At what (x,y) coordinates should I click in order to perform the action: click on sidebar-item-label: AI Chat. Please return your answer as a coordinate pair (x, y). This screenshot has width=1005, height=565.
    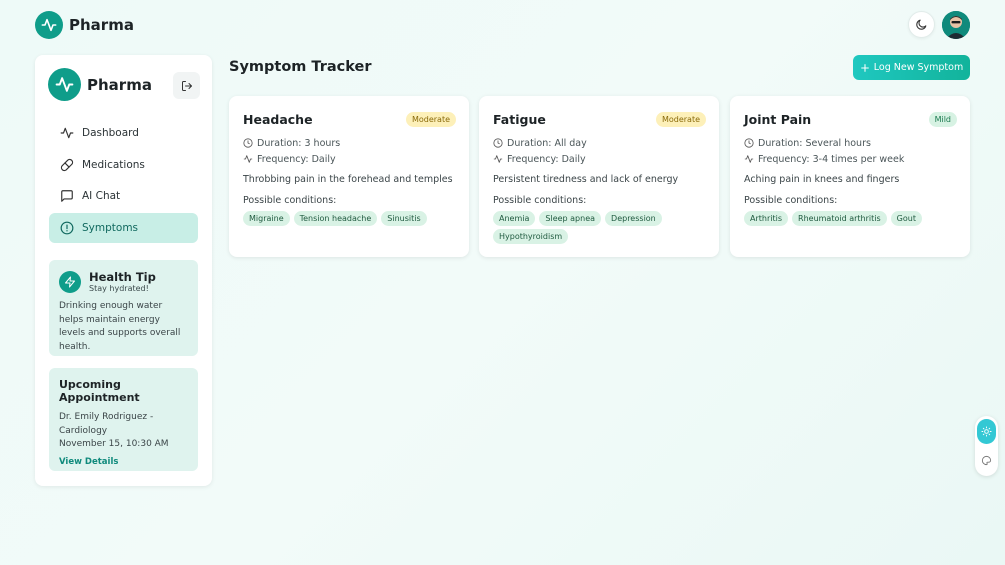
    Looking at the image, I should click on (101, 196).